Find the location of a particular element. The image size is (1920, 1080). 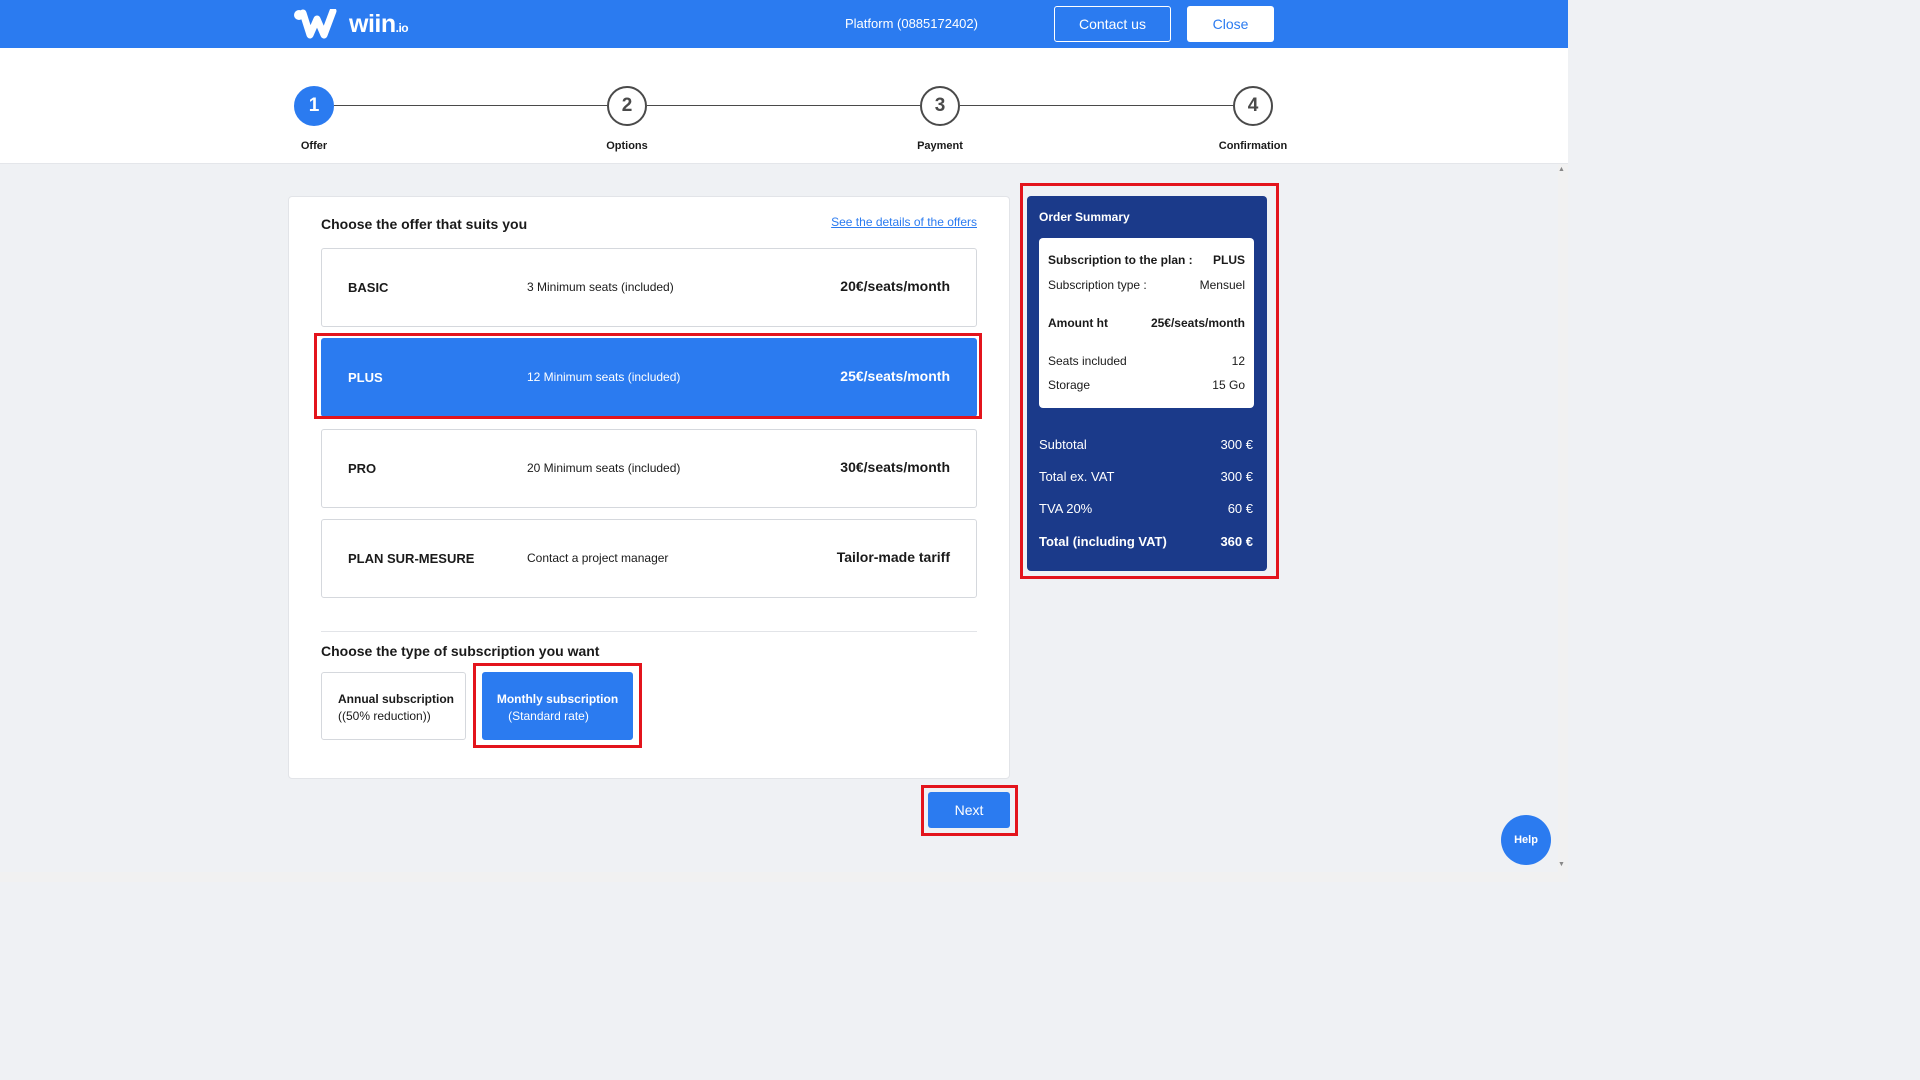

platform-label: Platform (0885172402) is located at coordinates (911, 23).